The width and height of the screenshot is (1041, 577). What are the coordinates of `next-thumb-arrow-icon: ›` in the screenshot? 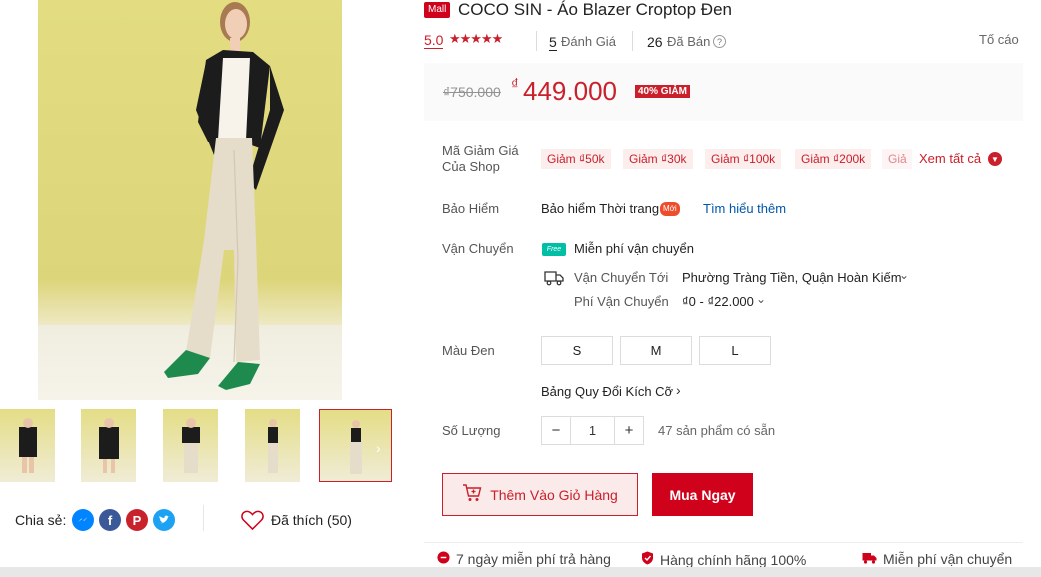 It's located at (378, 448).